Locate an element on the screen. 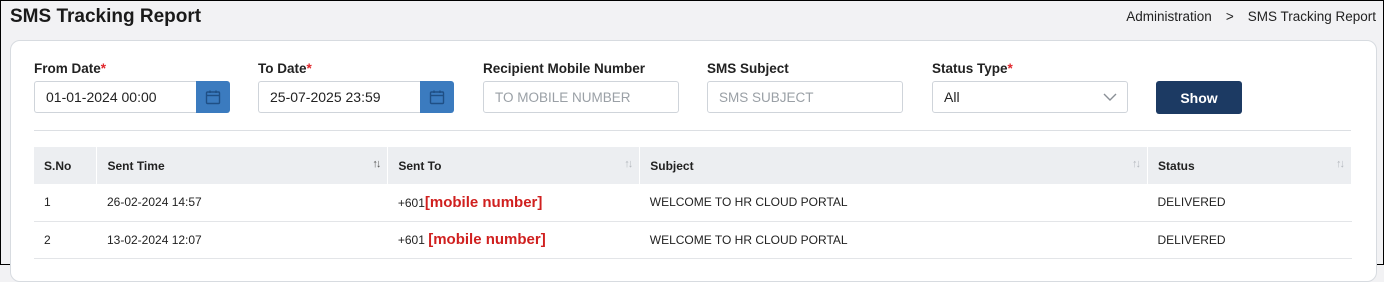 The height and width of the screenshot is (282, 1384). cell-sent-time: 26-02-2024 14:57 is located at coordinates (154, 202).